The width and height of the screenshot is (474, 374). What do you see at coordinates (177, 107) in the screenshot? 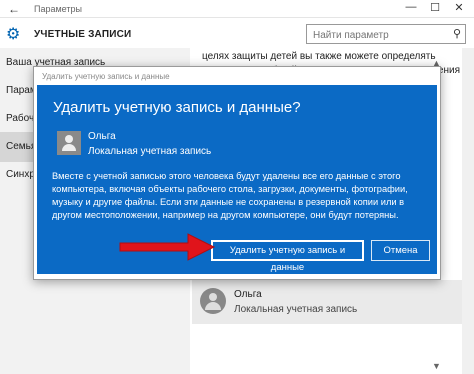
I see `dialog-title: Удалить учетную запись и данные?` at bounding box center [177, 107].